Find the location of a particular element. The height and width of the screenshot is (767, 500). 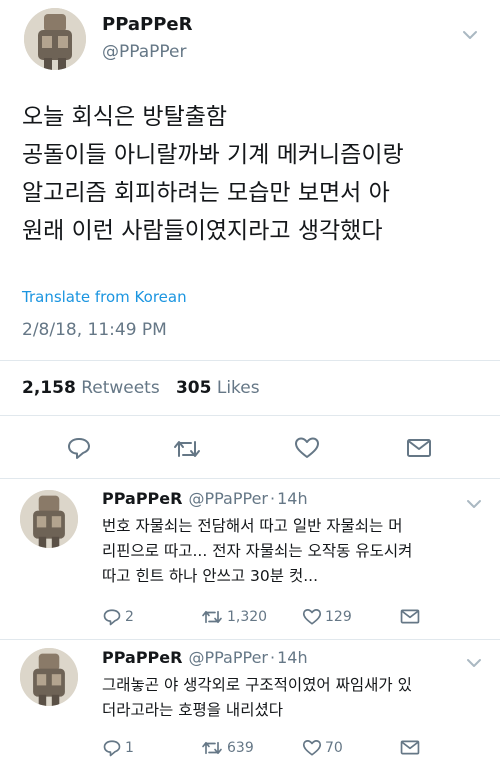

retweet-action: 639 is located at coordinates (227, 748).